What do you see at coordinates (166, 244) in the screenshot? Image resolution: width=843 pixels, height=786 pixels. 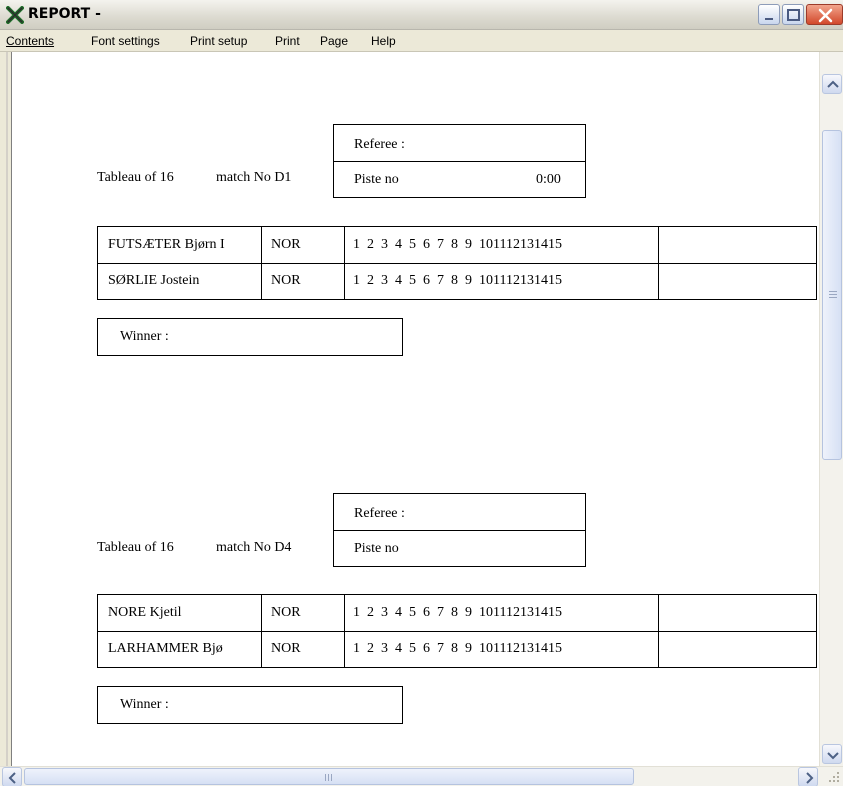 I see `fencer-name: FUTSÆTER Bjørn I` at bounding box center [166, 244].